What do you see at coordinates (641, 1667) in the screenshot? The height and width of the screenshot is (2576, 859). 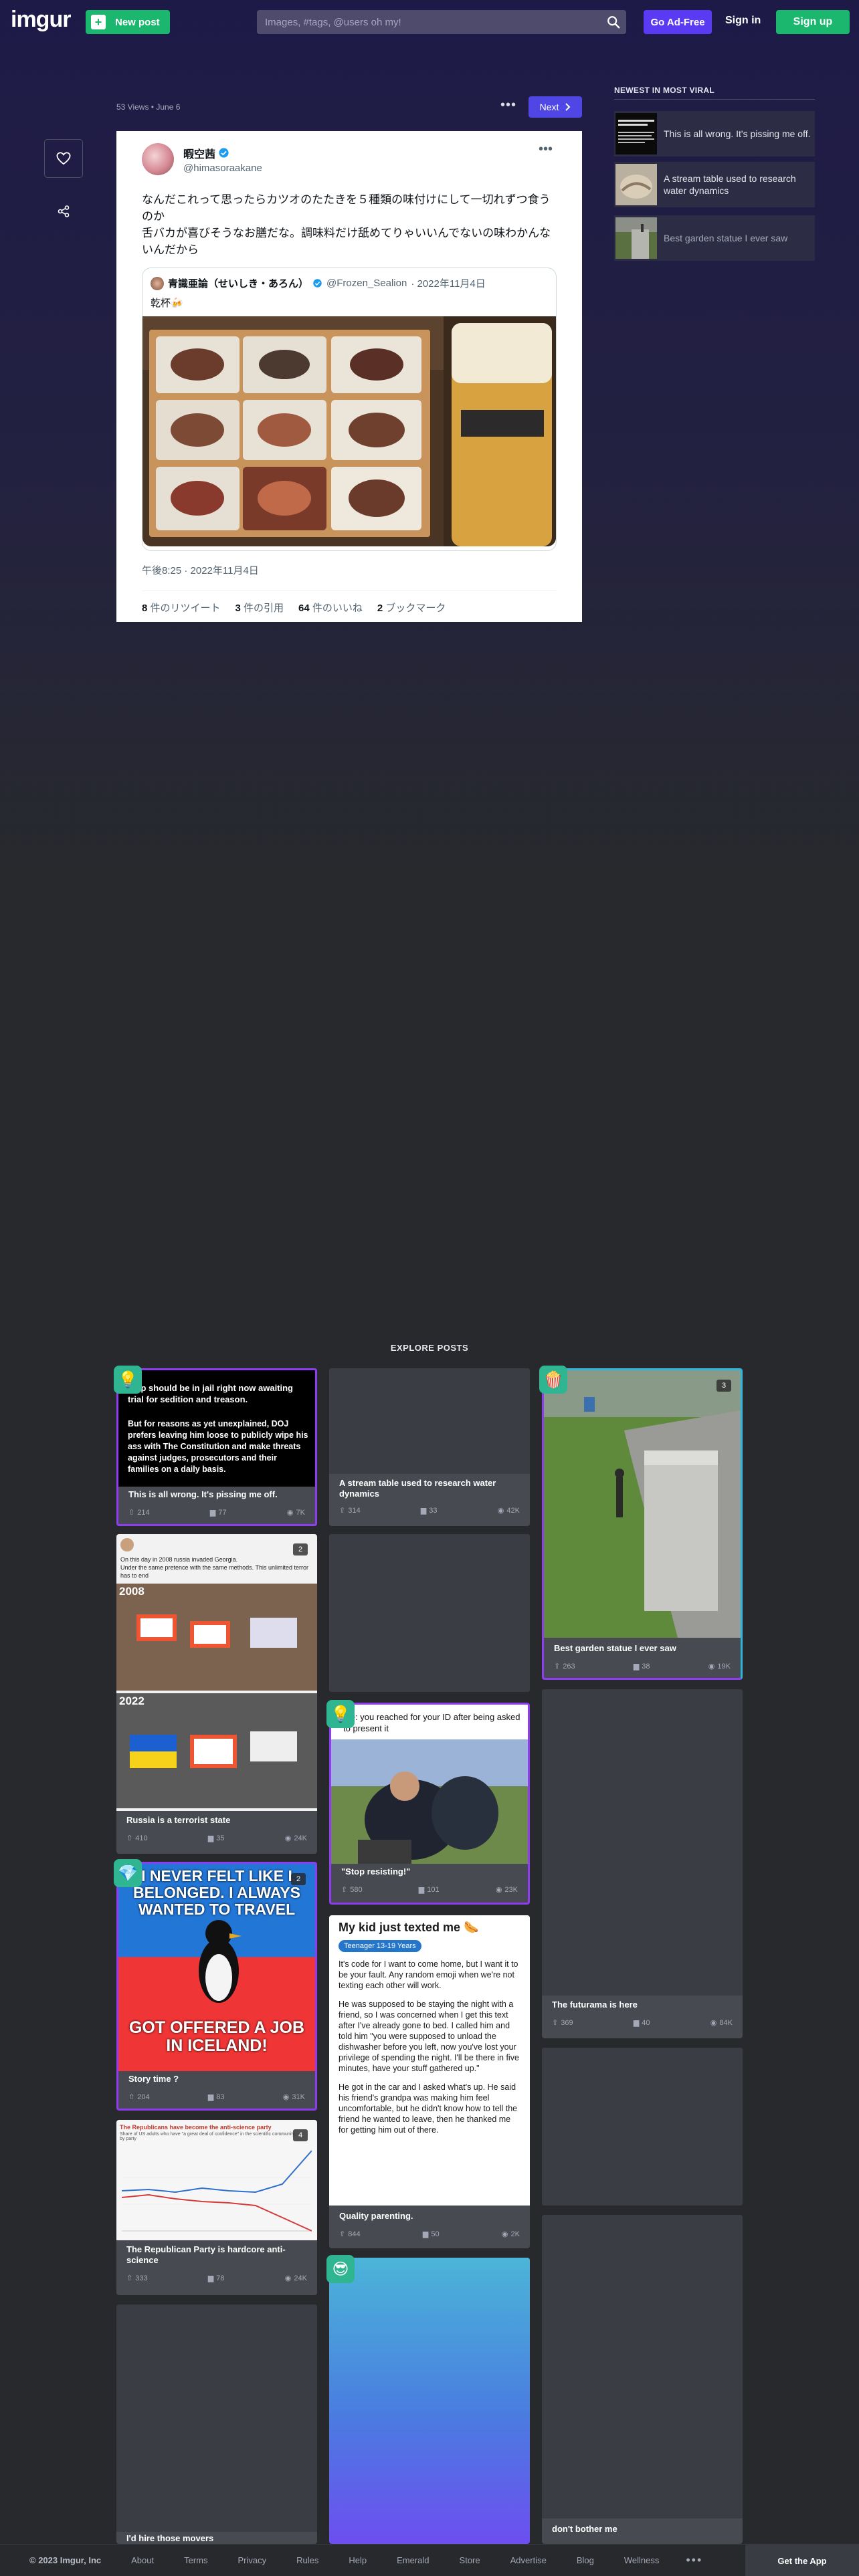 I see `comment-count: ▆ 38` at bounding box center [641, 1667].